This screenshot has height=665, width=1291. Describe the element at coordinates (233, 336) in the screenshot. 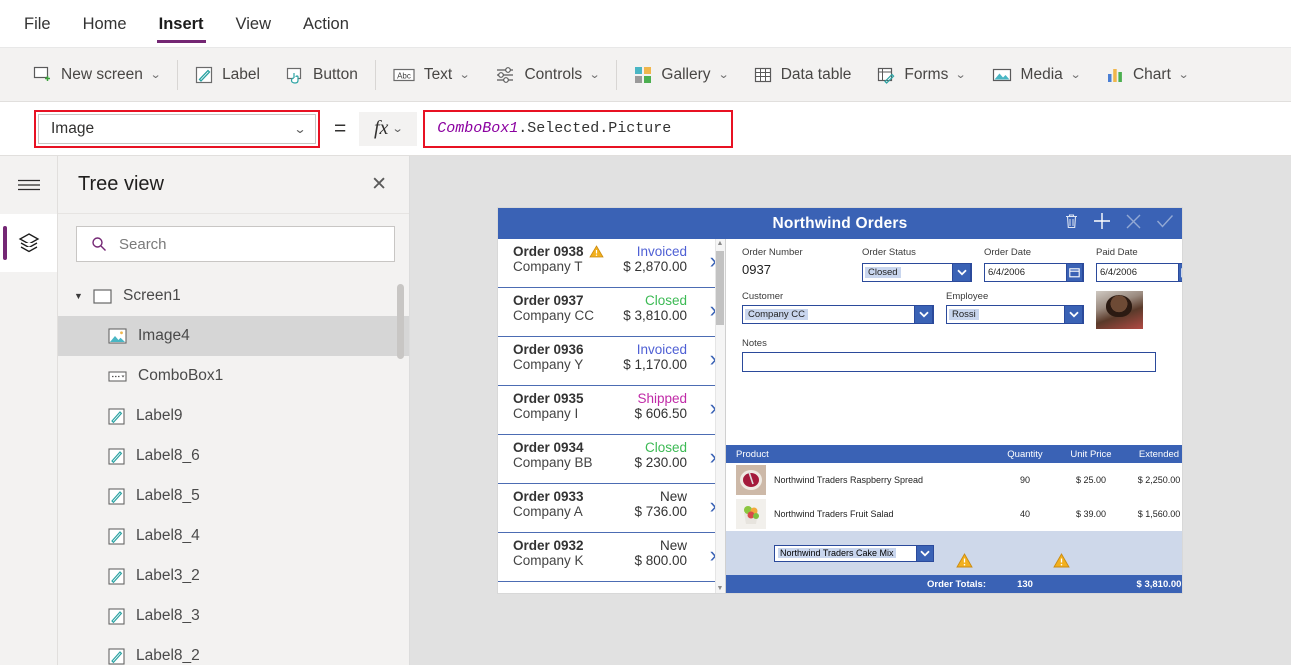

I see `tree-node-image4: Image4` at that location.